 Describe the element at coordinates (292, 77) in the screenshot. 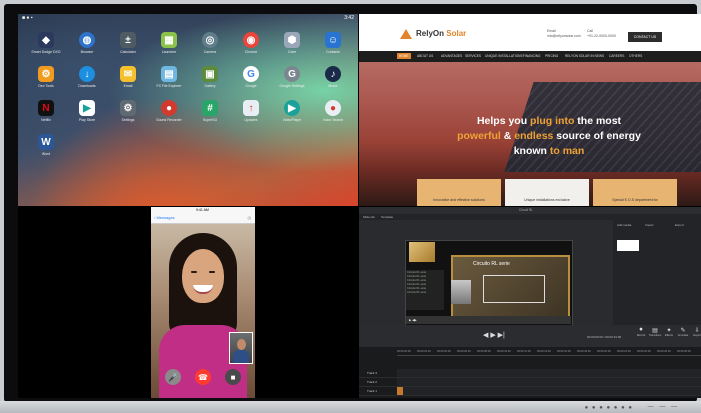

I see `app-google-settings: G Google Settings` at that location.